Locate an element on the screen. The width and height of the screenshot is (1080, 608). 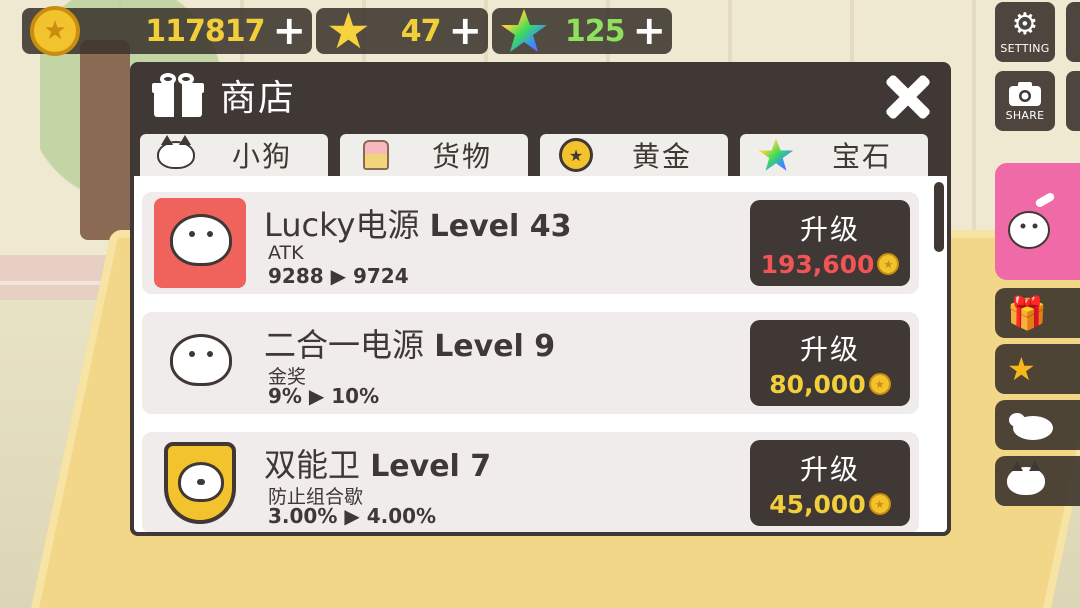
gift-icon: 🎁 is located at coordinates (1027, 313).